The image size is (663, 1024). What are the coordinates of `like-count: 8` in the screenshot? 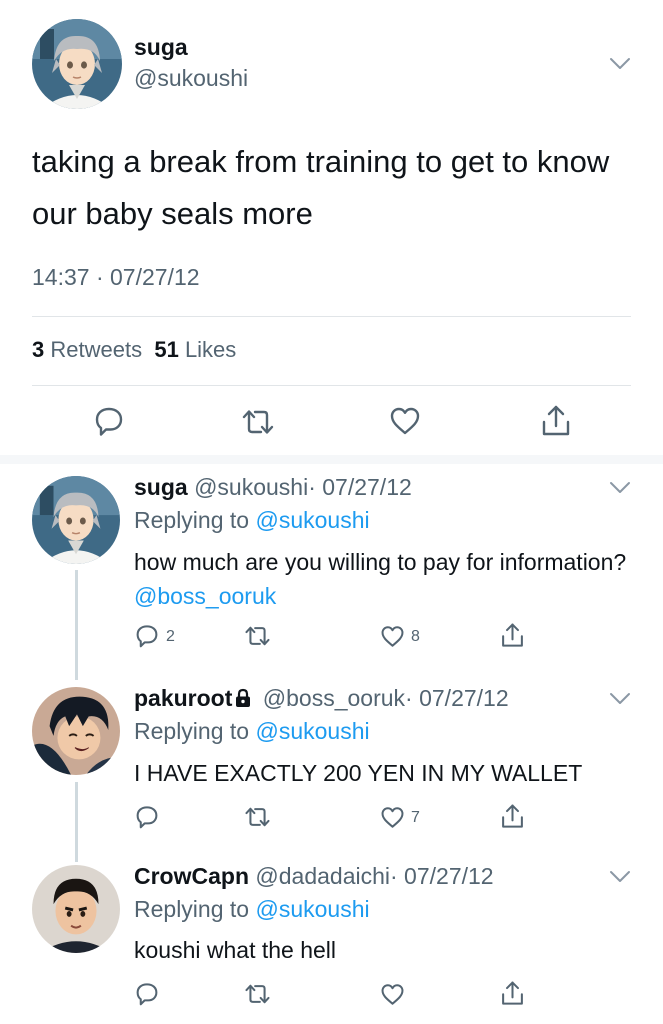 It's located at (415, 637).